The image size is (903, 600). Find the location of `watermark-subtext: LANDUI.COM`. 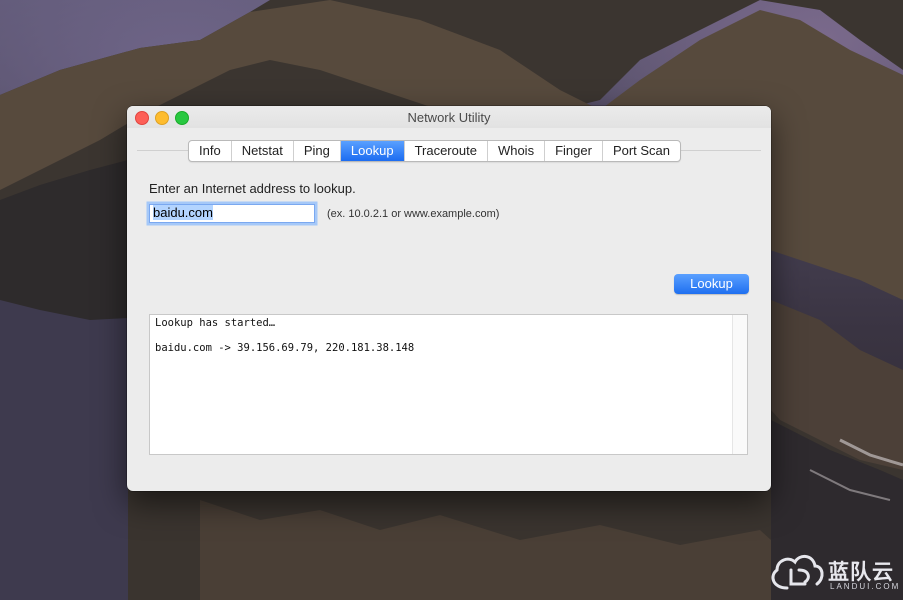

watermark-subtext: LANDUI.COM is located at coordinates (865, 586).